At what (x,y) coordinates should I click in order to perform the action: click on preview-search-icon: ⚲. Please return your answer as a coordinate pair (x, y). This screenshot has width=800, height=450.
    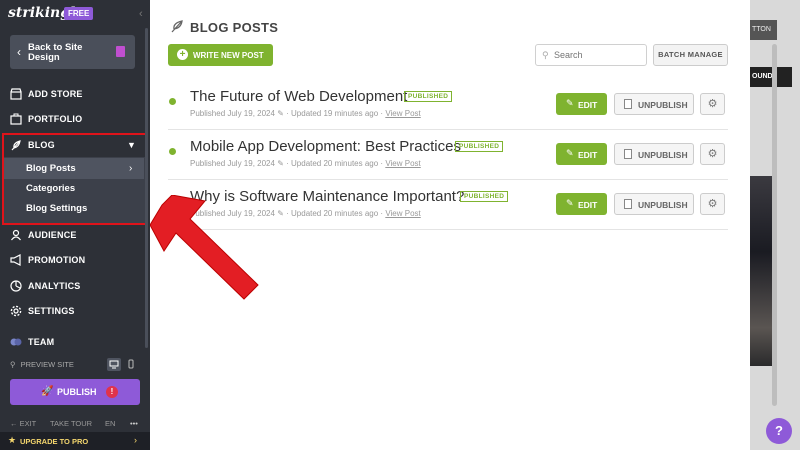
    Looking at the image, I should click on (13, 364).